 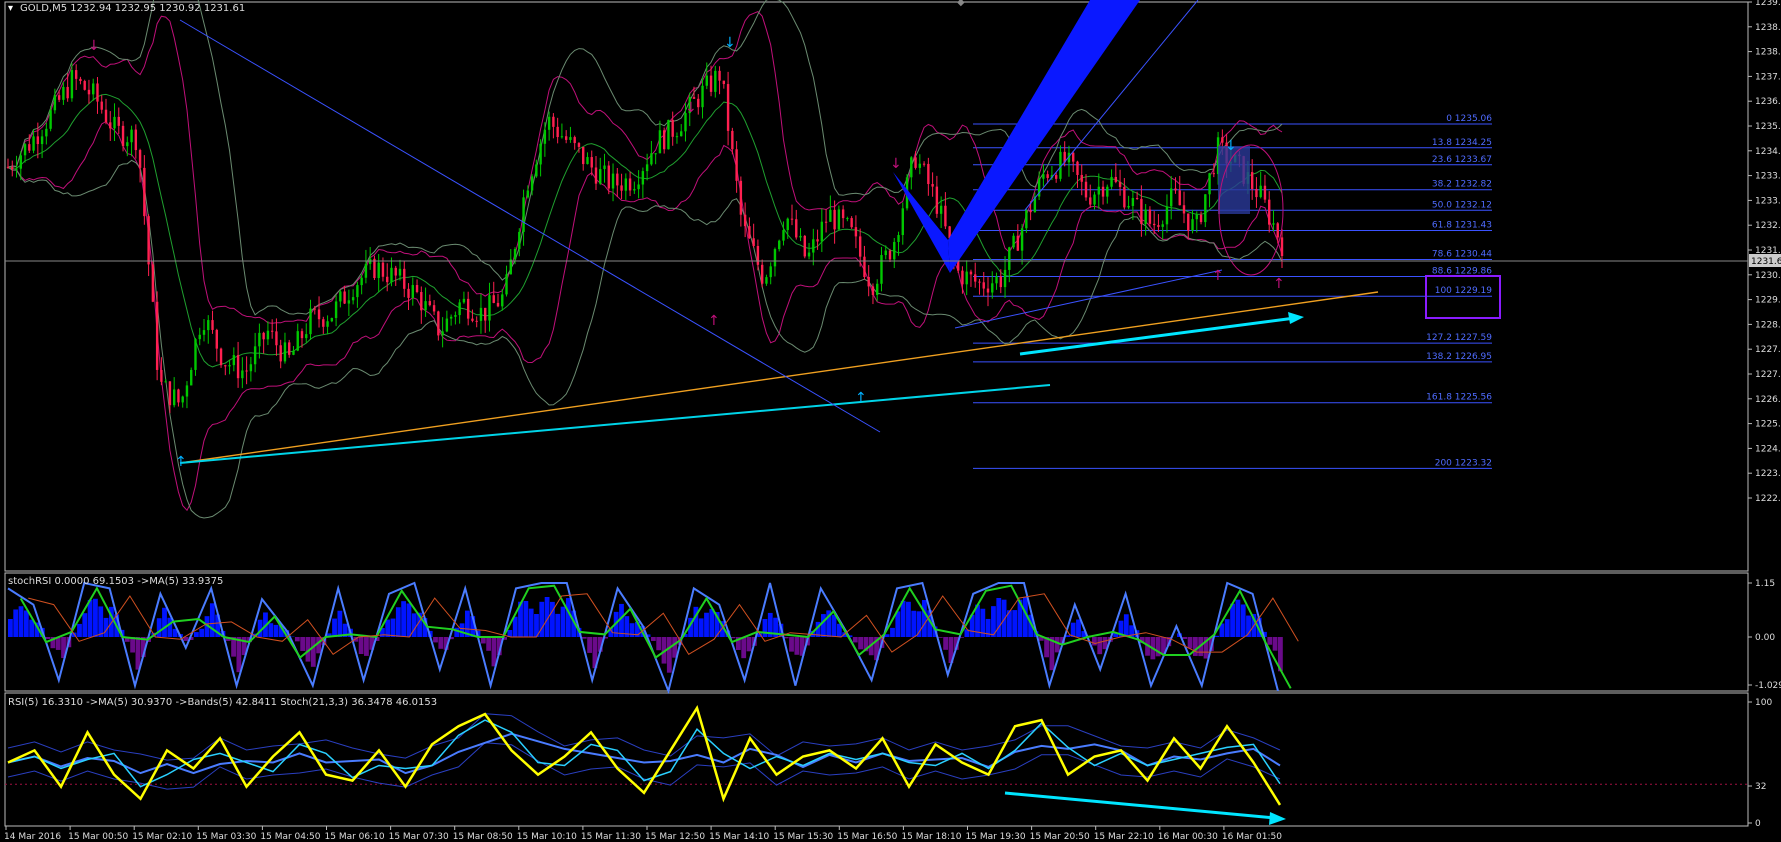 What do you see at coordinates (1765, 638) in the screenshot?
I see `indicator-tick-label: 0.00` at bounding box center [1765, 638].